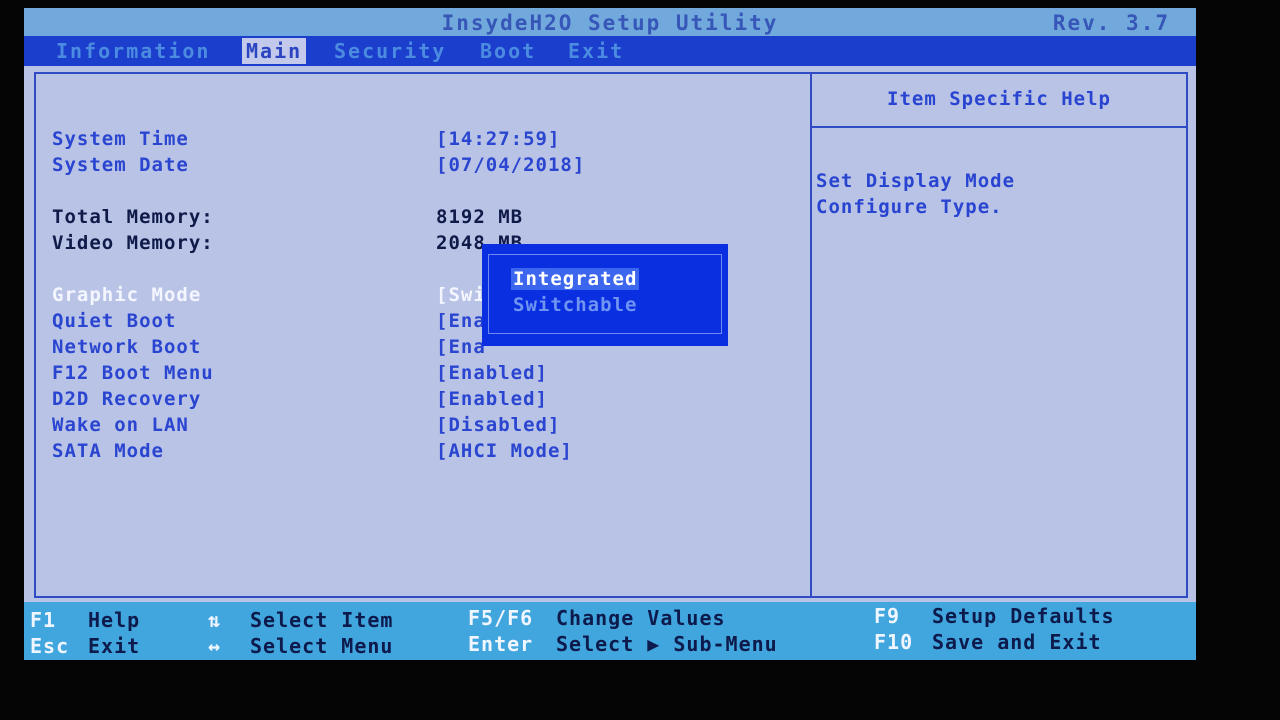  What do you see at coordinates (504, 451) in the screenshot?
I see `setting-value: [AHCI Mode]` at bounding box center [504, 451].